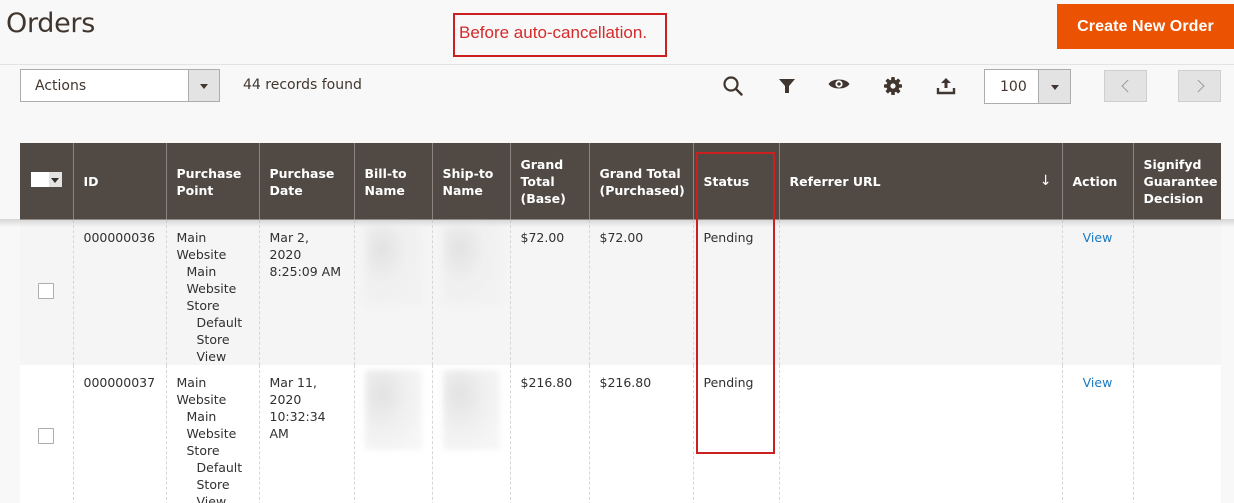 The height and width of the screenshot is (503, 1234). I want to click on column-header-signifyd-decision: Signifyd Guarantee Decision, so click(1176, 181).